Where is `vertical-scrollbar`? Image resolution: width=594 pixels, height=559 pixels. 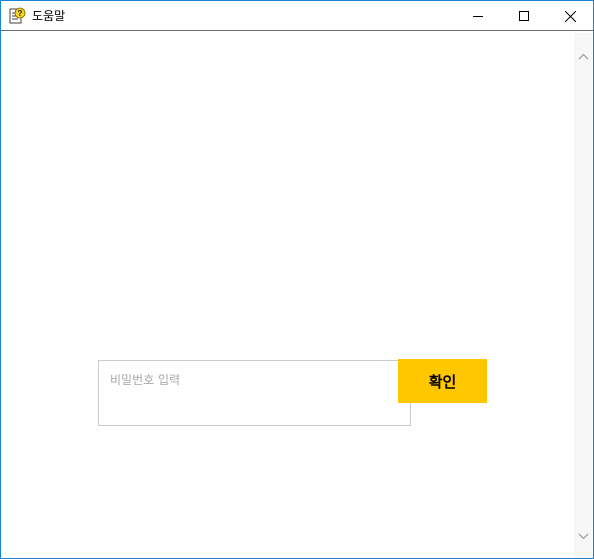 vertical-scrollbar is located at coordinates (583, 295).